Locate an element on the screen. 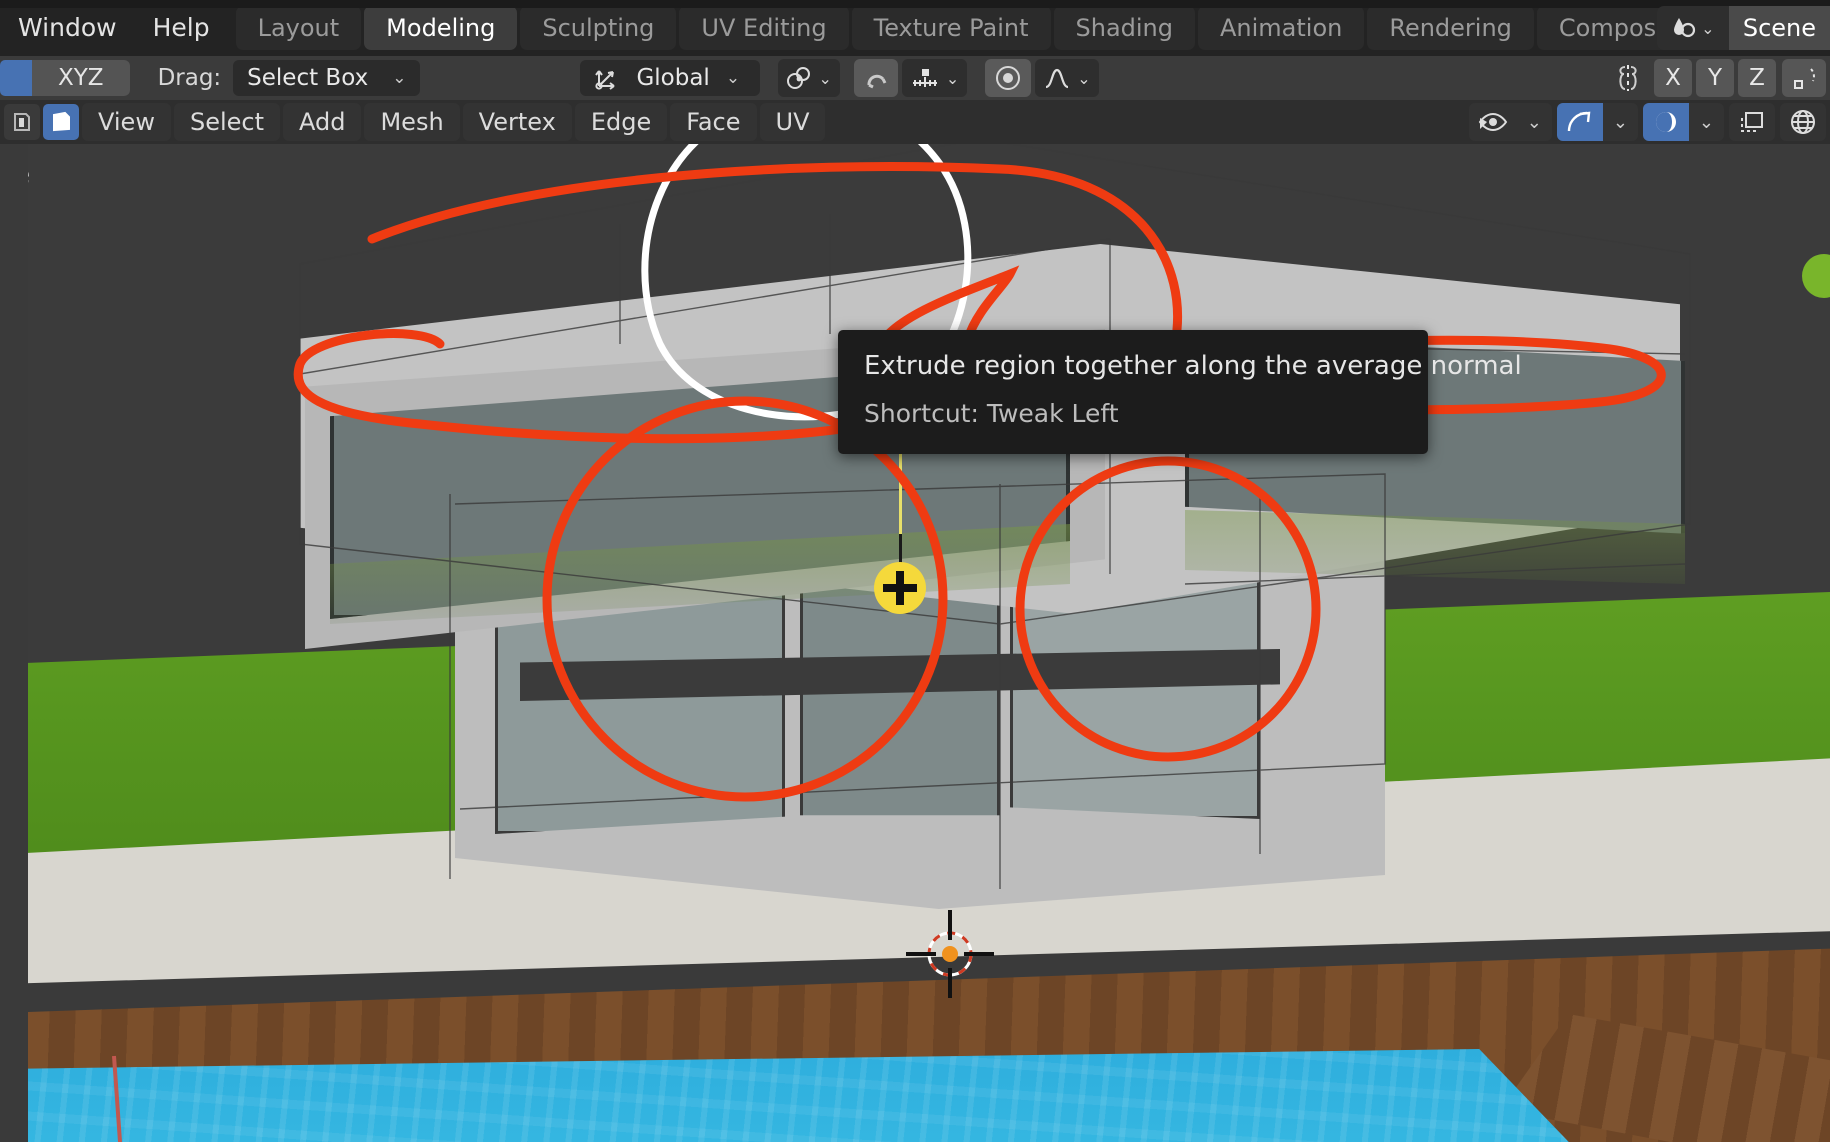  viewport-menu-select: Select is located at coordinates (226, 122).